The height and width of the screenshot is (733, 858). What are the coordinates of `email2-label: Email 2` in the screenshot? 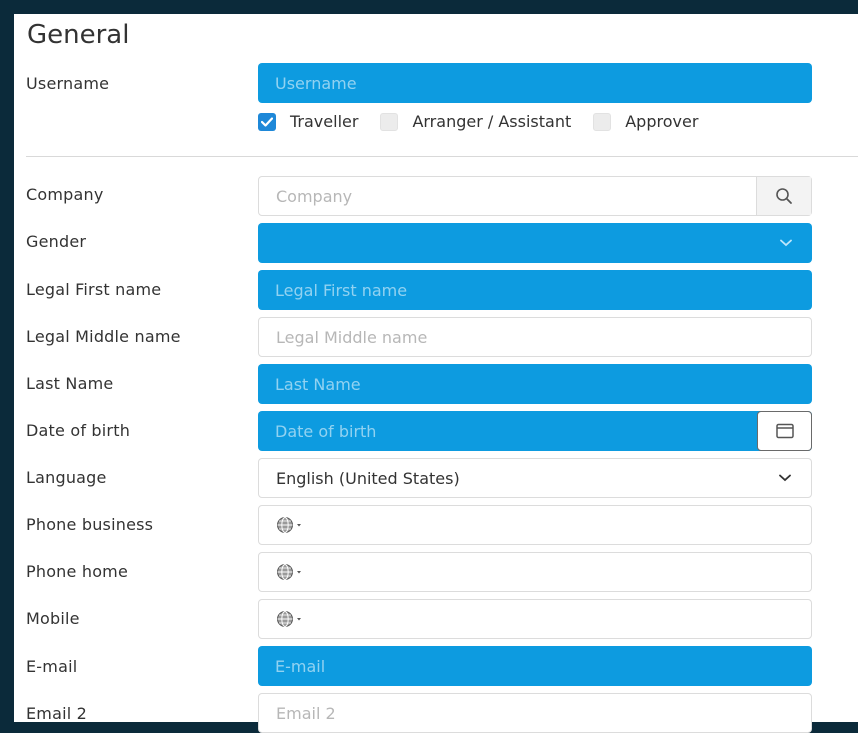 It's located at (57, 713).